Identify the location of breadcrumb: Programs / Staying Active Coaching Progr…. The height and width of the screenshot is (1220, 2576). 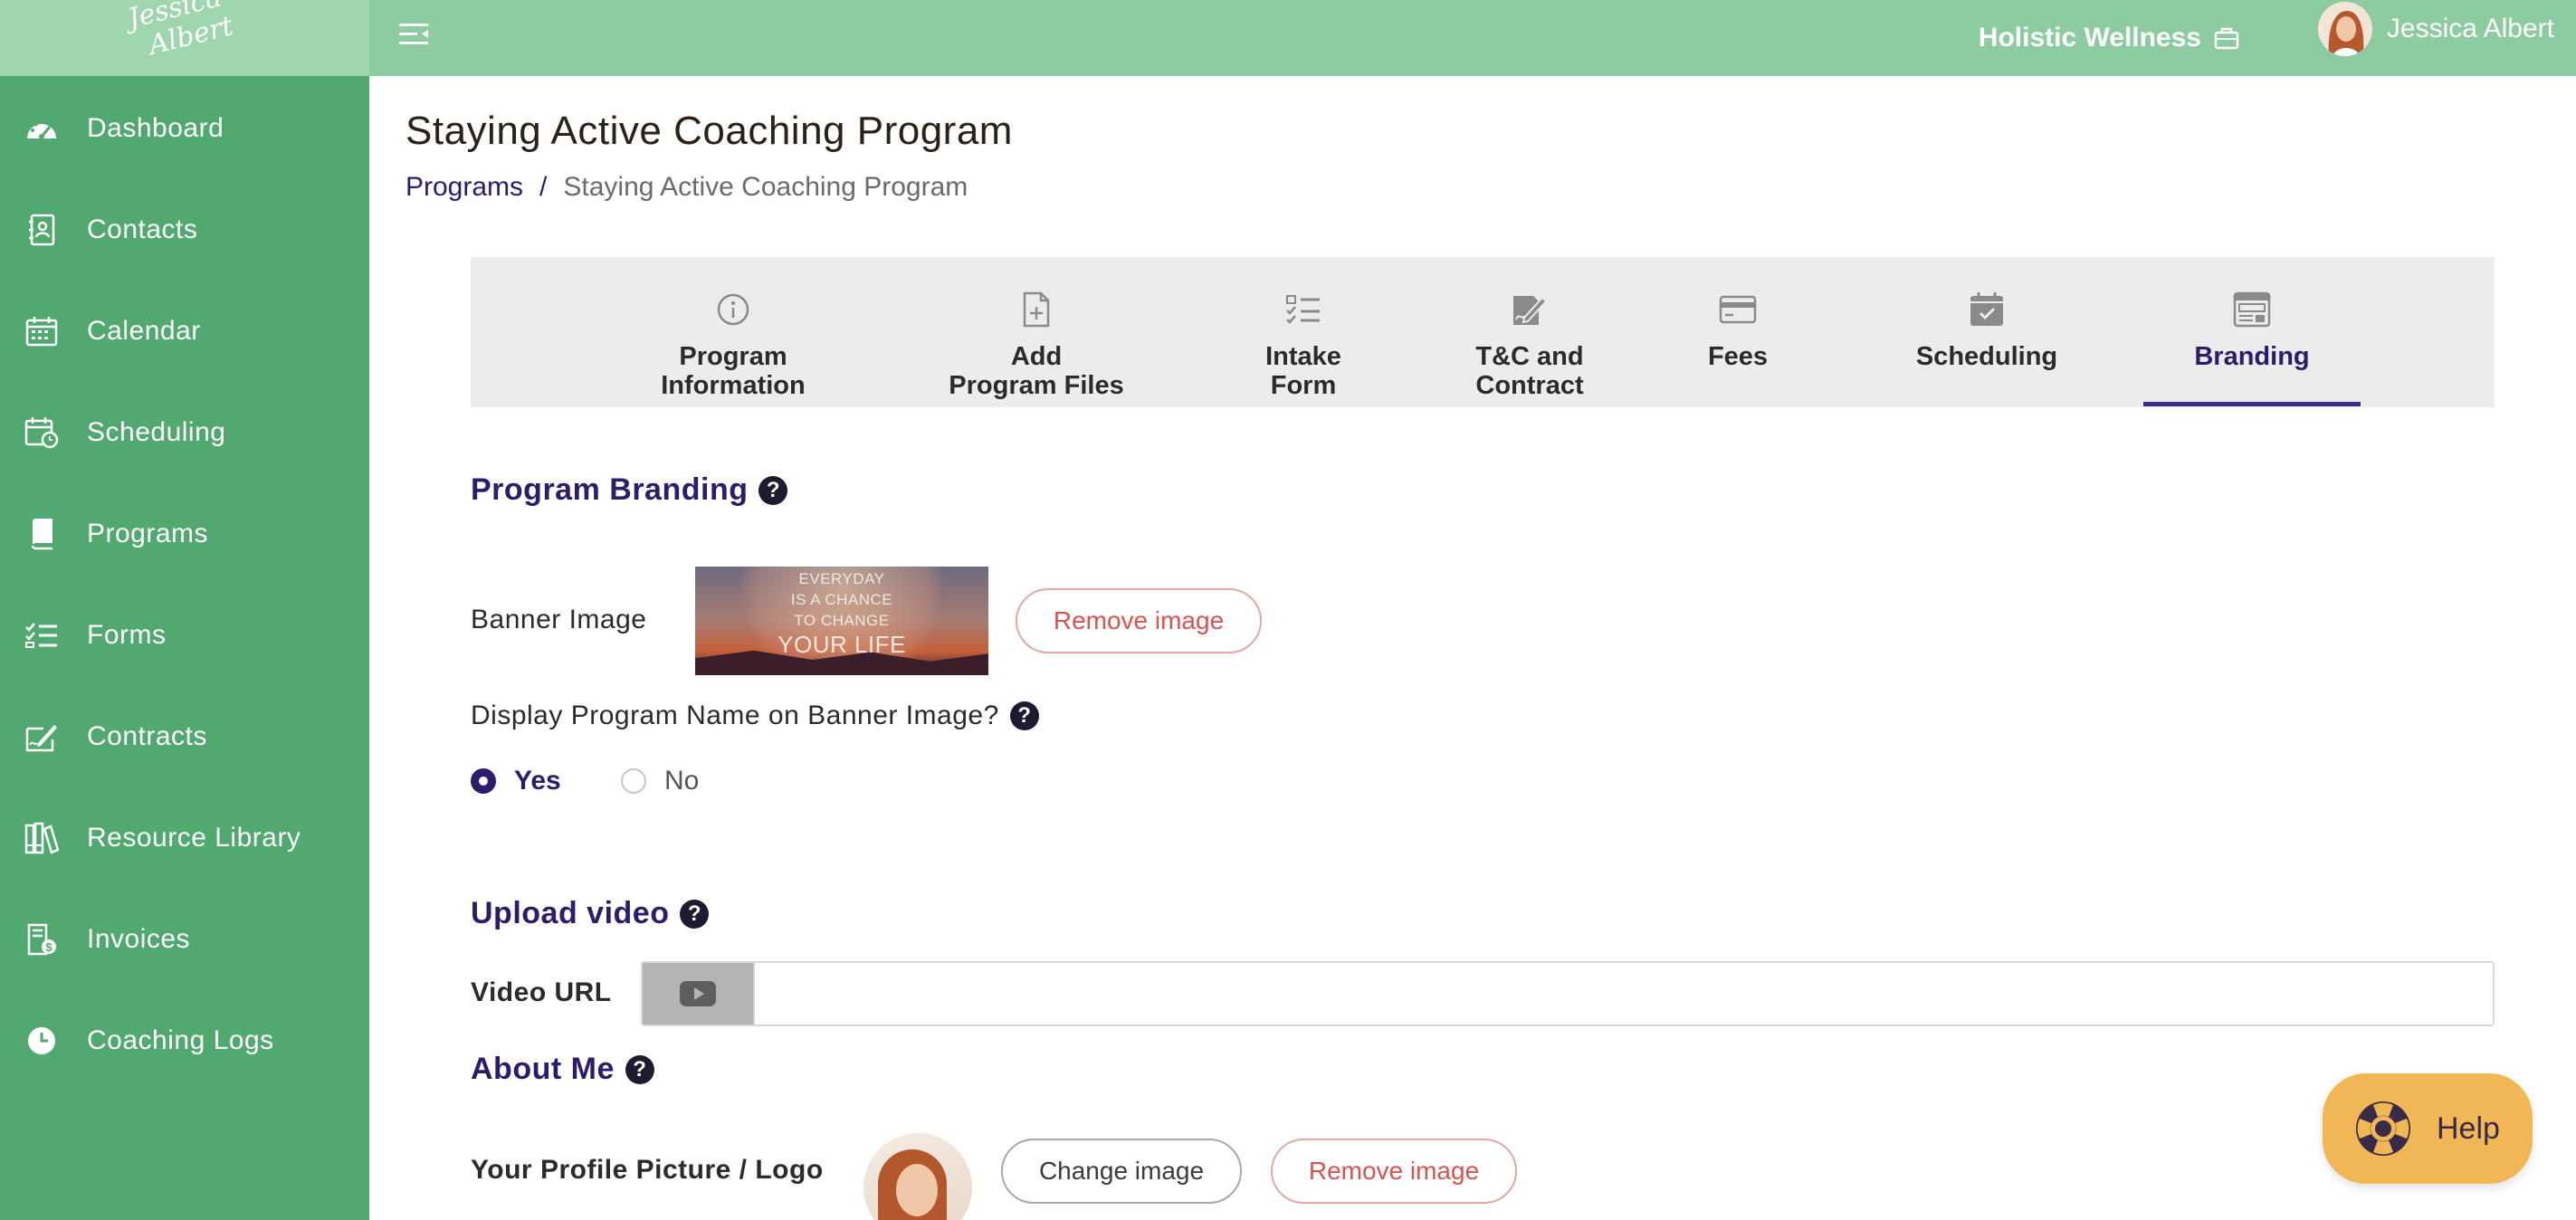
(686, 188).